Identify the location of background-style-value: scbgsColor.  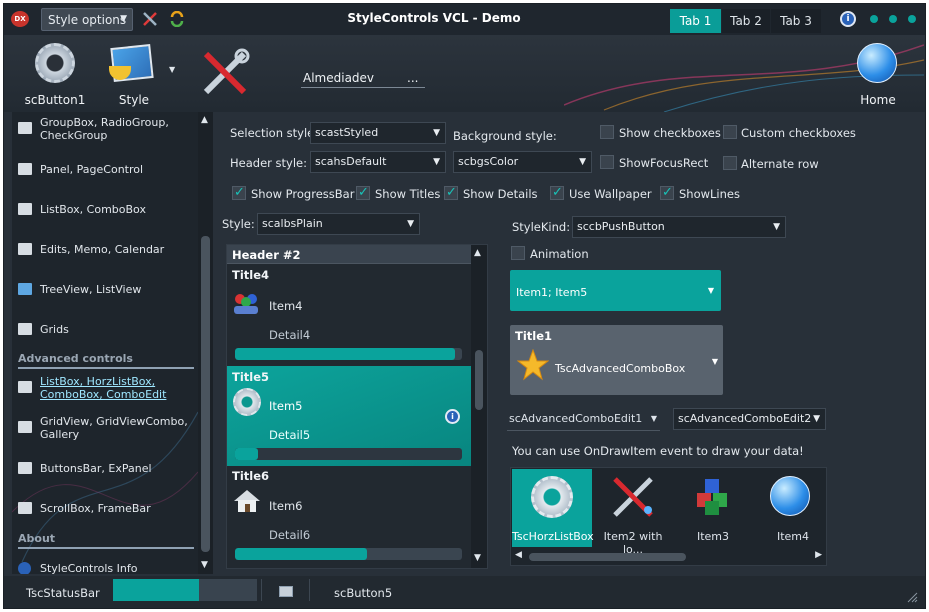
(488, 161).